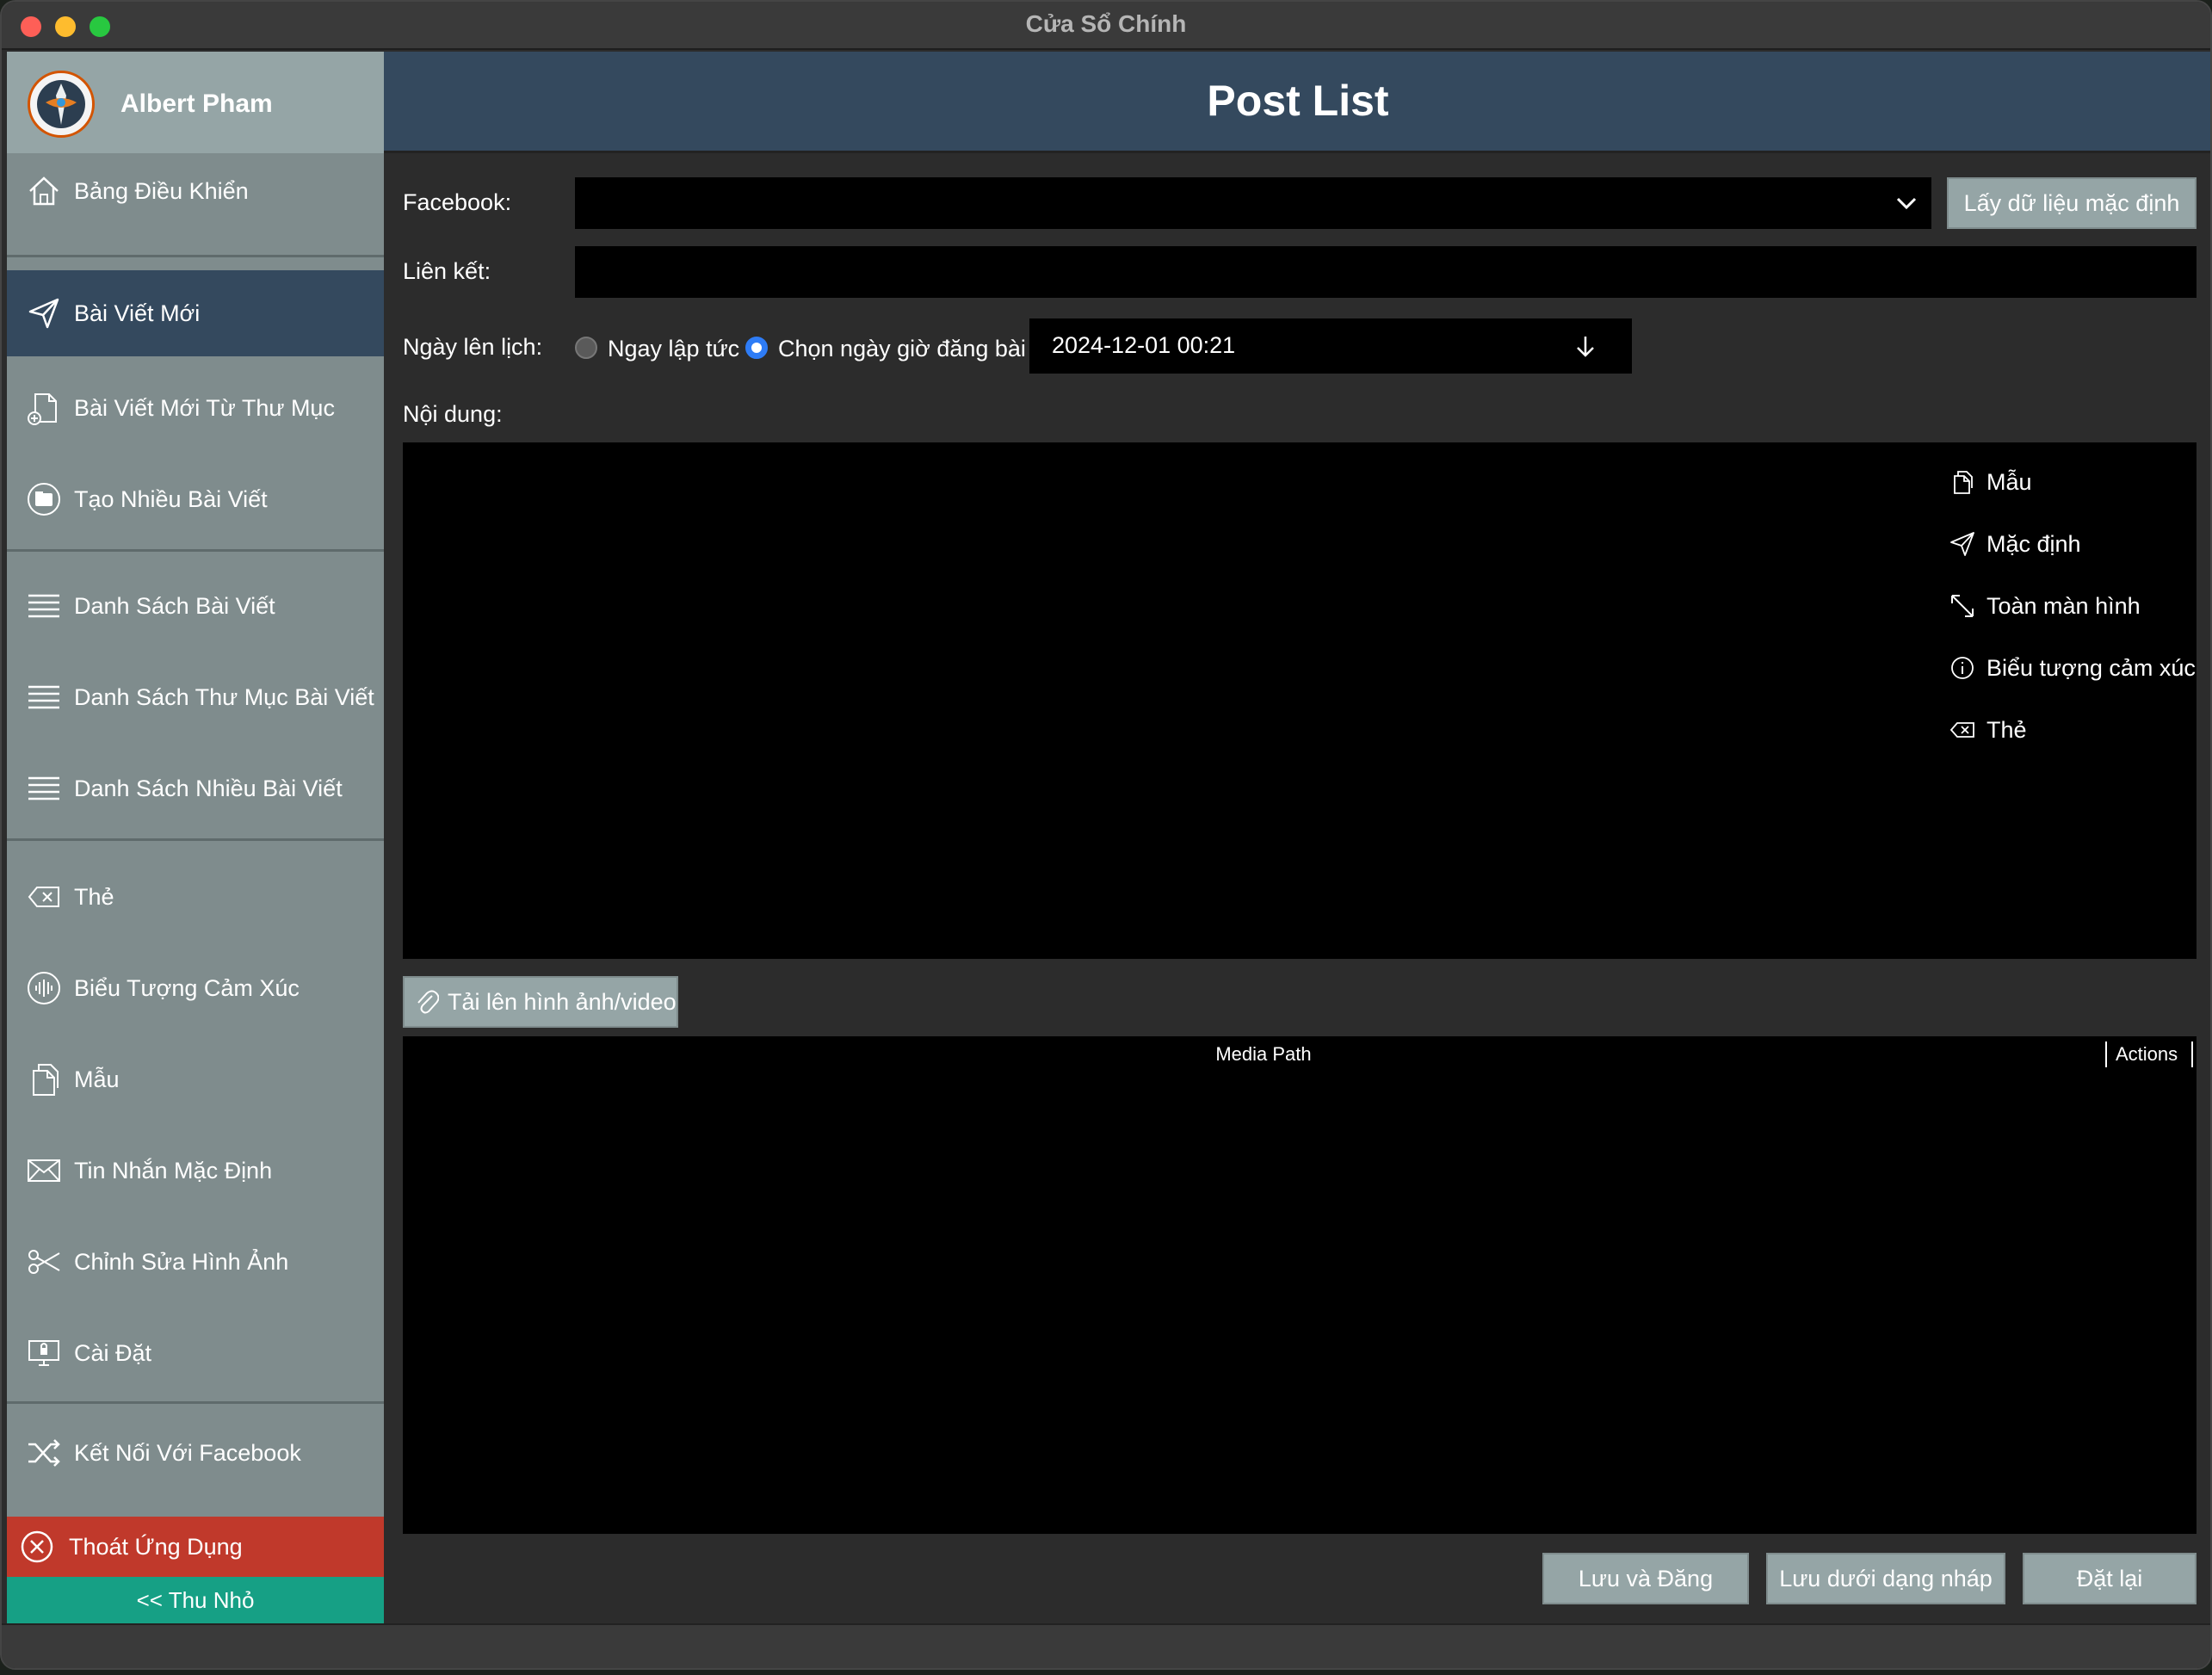 The width and height of the screenshot is (2212, 1675). What do you see at coordinates (1253, 203) in the screenshot?
I see `facebook-select` at bounding box center [1253, 203].